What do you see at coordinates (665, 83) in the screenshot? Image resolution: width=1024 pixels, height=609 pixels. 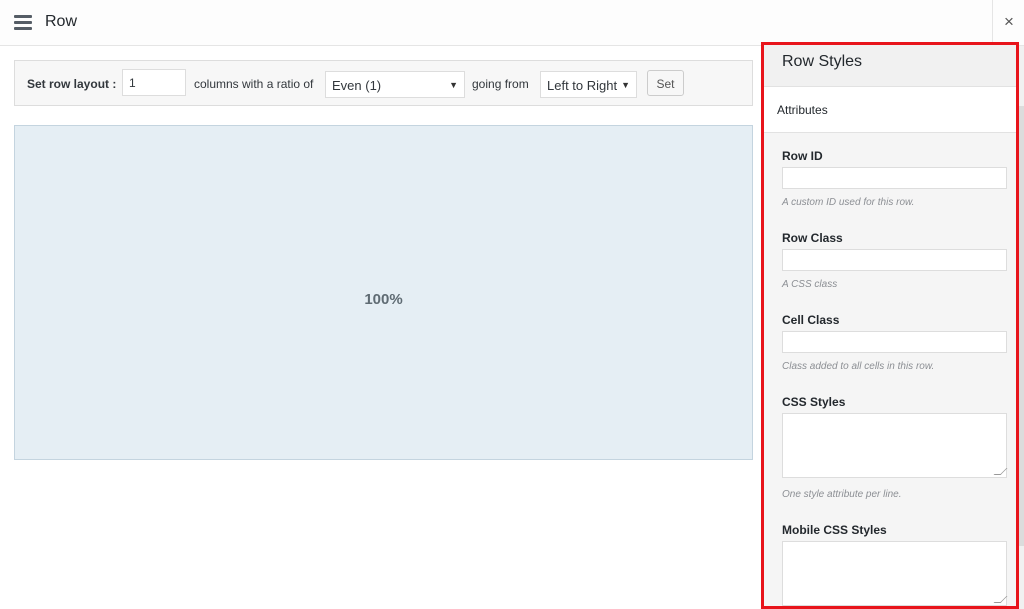 I see `set-button: Set` at bounding box center [665, 83].